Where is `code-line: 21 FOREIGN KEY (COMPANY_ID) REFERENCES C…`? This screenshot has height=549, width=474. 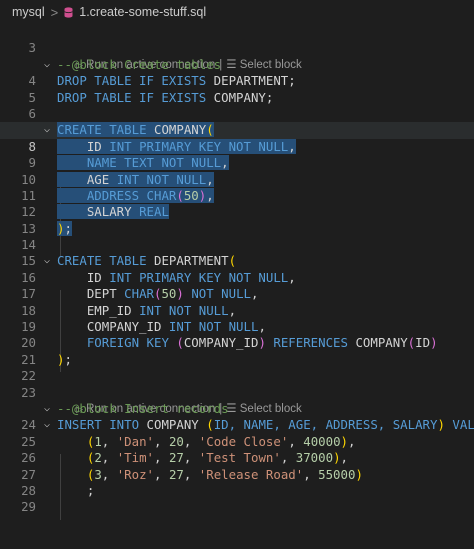 code-line: 21 FOREIGN KEY (COMPANY_ID) REFERENCES C… is located at coordinates (237, 350).